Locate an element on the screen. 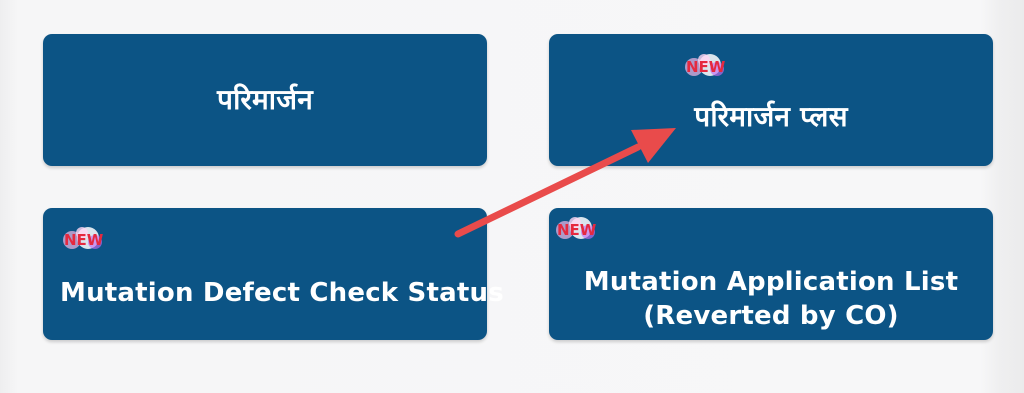 Image resolution: width=1024 pixels, height=393 pixels. tile-parimarjan-plus: NEW परिमार्जन प्लस is located at coordinates (771, 100).